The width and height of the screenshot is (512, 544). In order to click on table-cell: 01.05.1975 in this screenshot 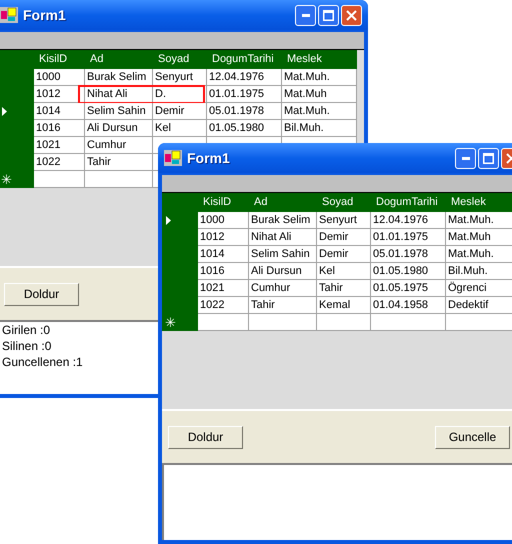, I will do `click(408, 288)`.